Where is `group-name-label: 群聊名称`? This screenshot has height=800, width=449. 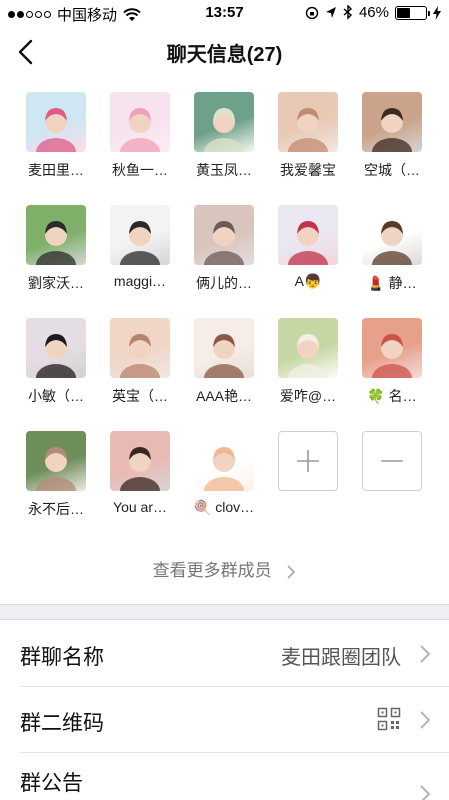
group-name-label: 群聊名称 is located at coordinates (62, 657).